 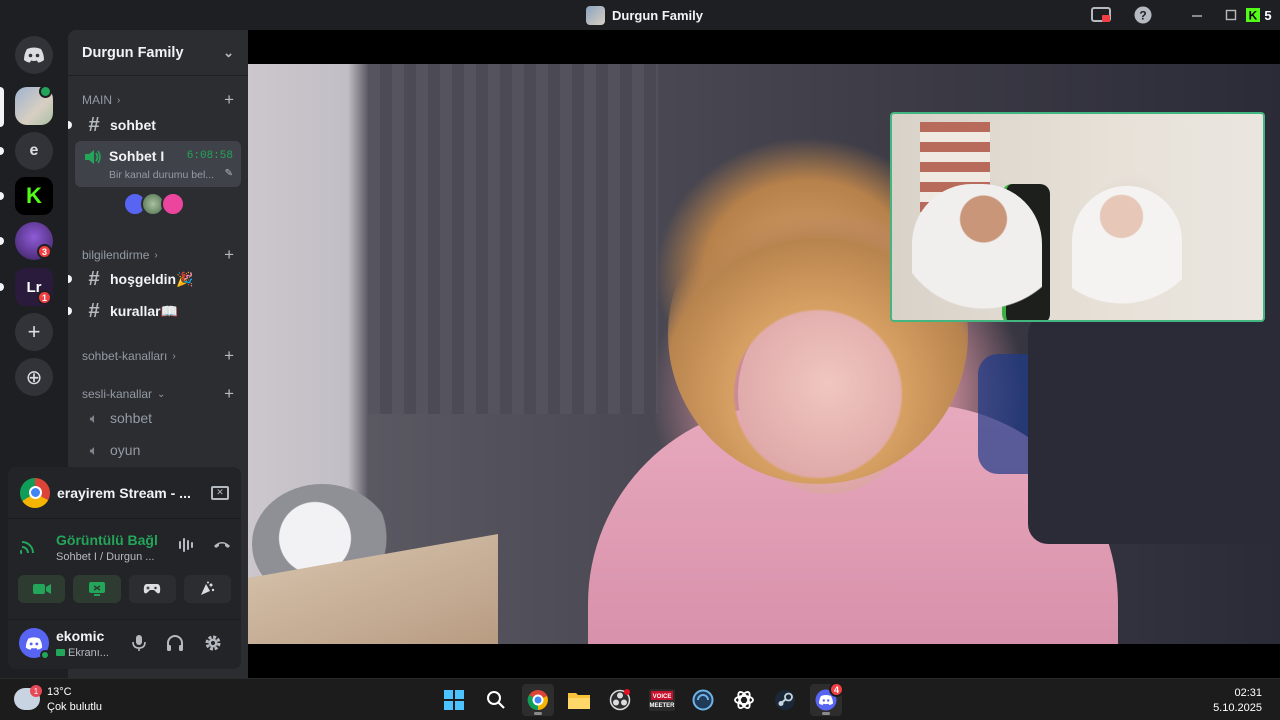 I want to click on category-sesli-kanallar: sesli-kanallar ⌄ +, so click(x=158, y=394).